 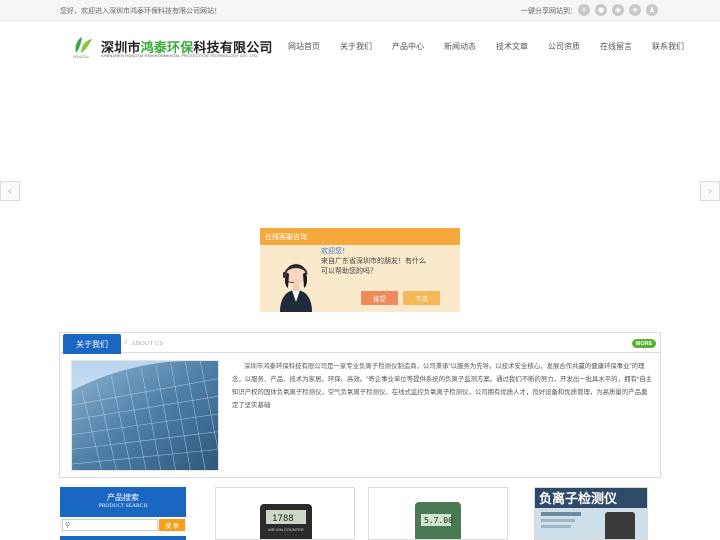 I want to click on product-search-button: 搜 索, so click(x=172, y=525).